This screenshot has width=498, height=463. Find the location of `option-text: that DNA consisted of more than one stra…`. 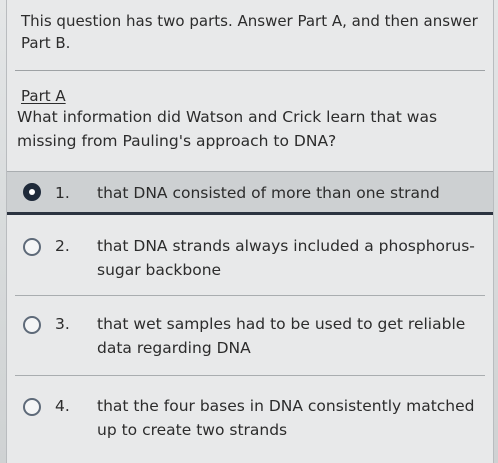

option-text: that DNA consisted of more than one stra… is located at coordinates (268, 193).